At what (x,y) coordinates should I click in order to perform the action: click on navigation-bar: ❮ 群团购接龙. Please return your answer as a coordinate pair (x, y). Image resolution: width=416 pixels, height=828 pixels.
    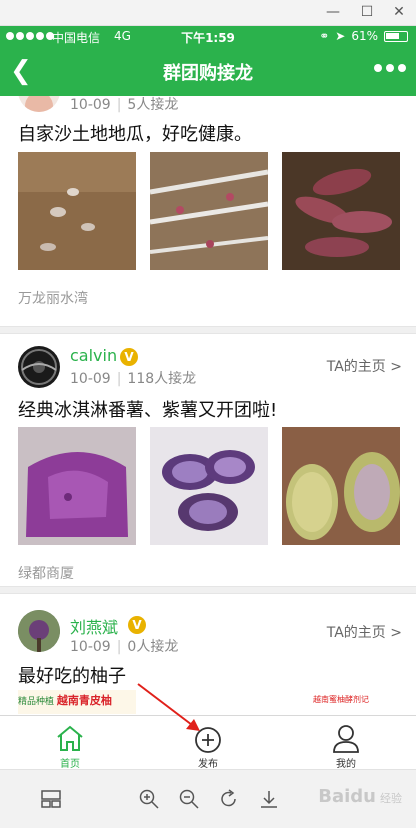
    Looking at the image, I should click on (208, 72).